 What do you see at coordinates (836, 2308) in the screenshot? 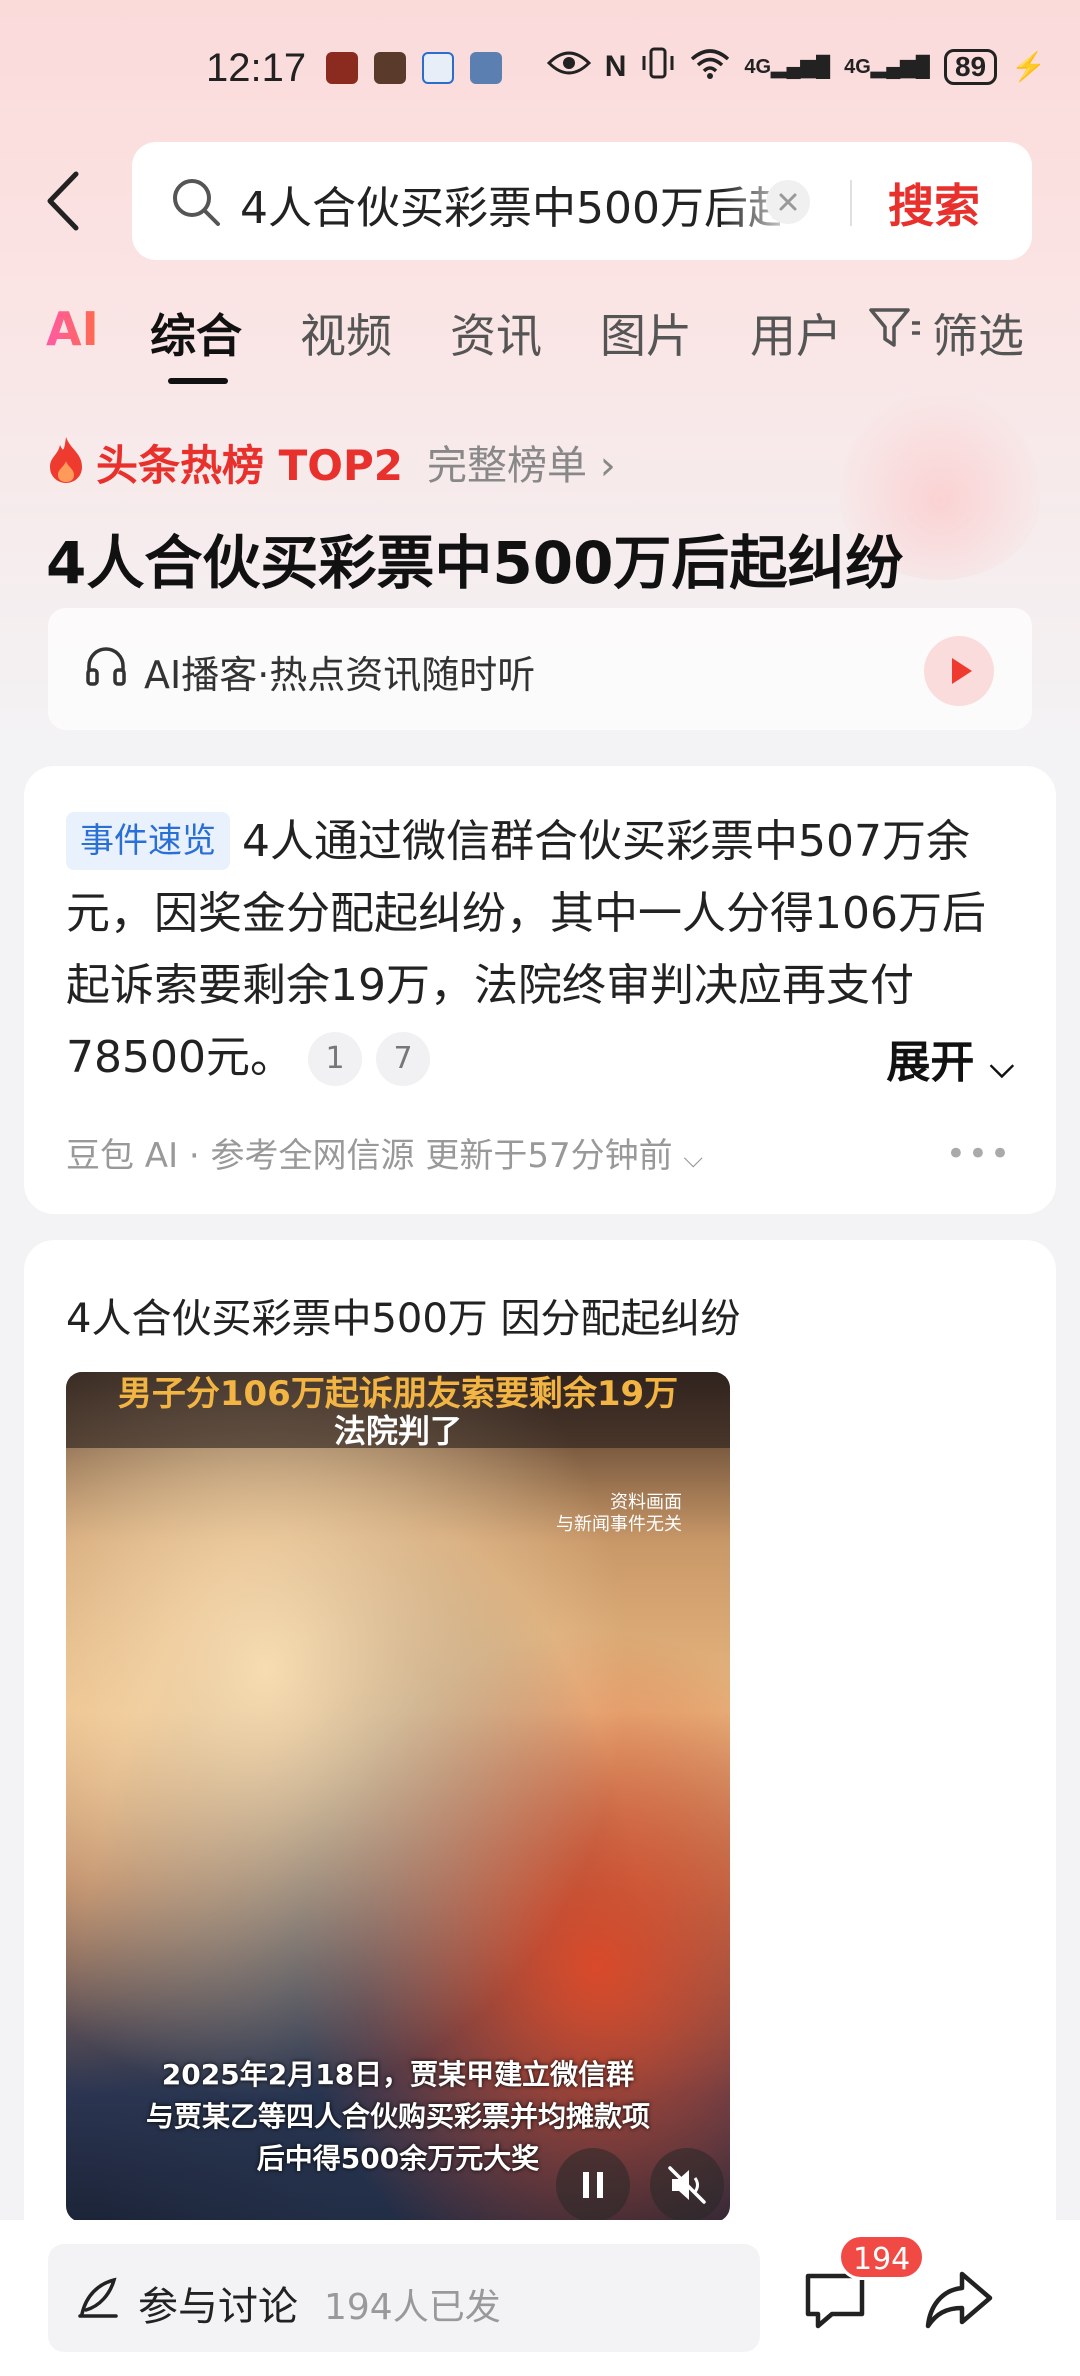
I see `comment-icon` at bounding box center [836, 2308].